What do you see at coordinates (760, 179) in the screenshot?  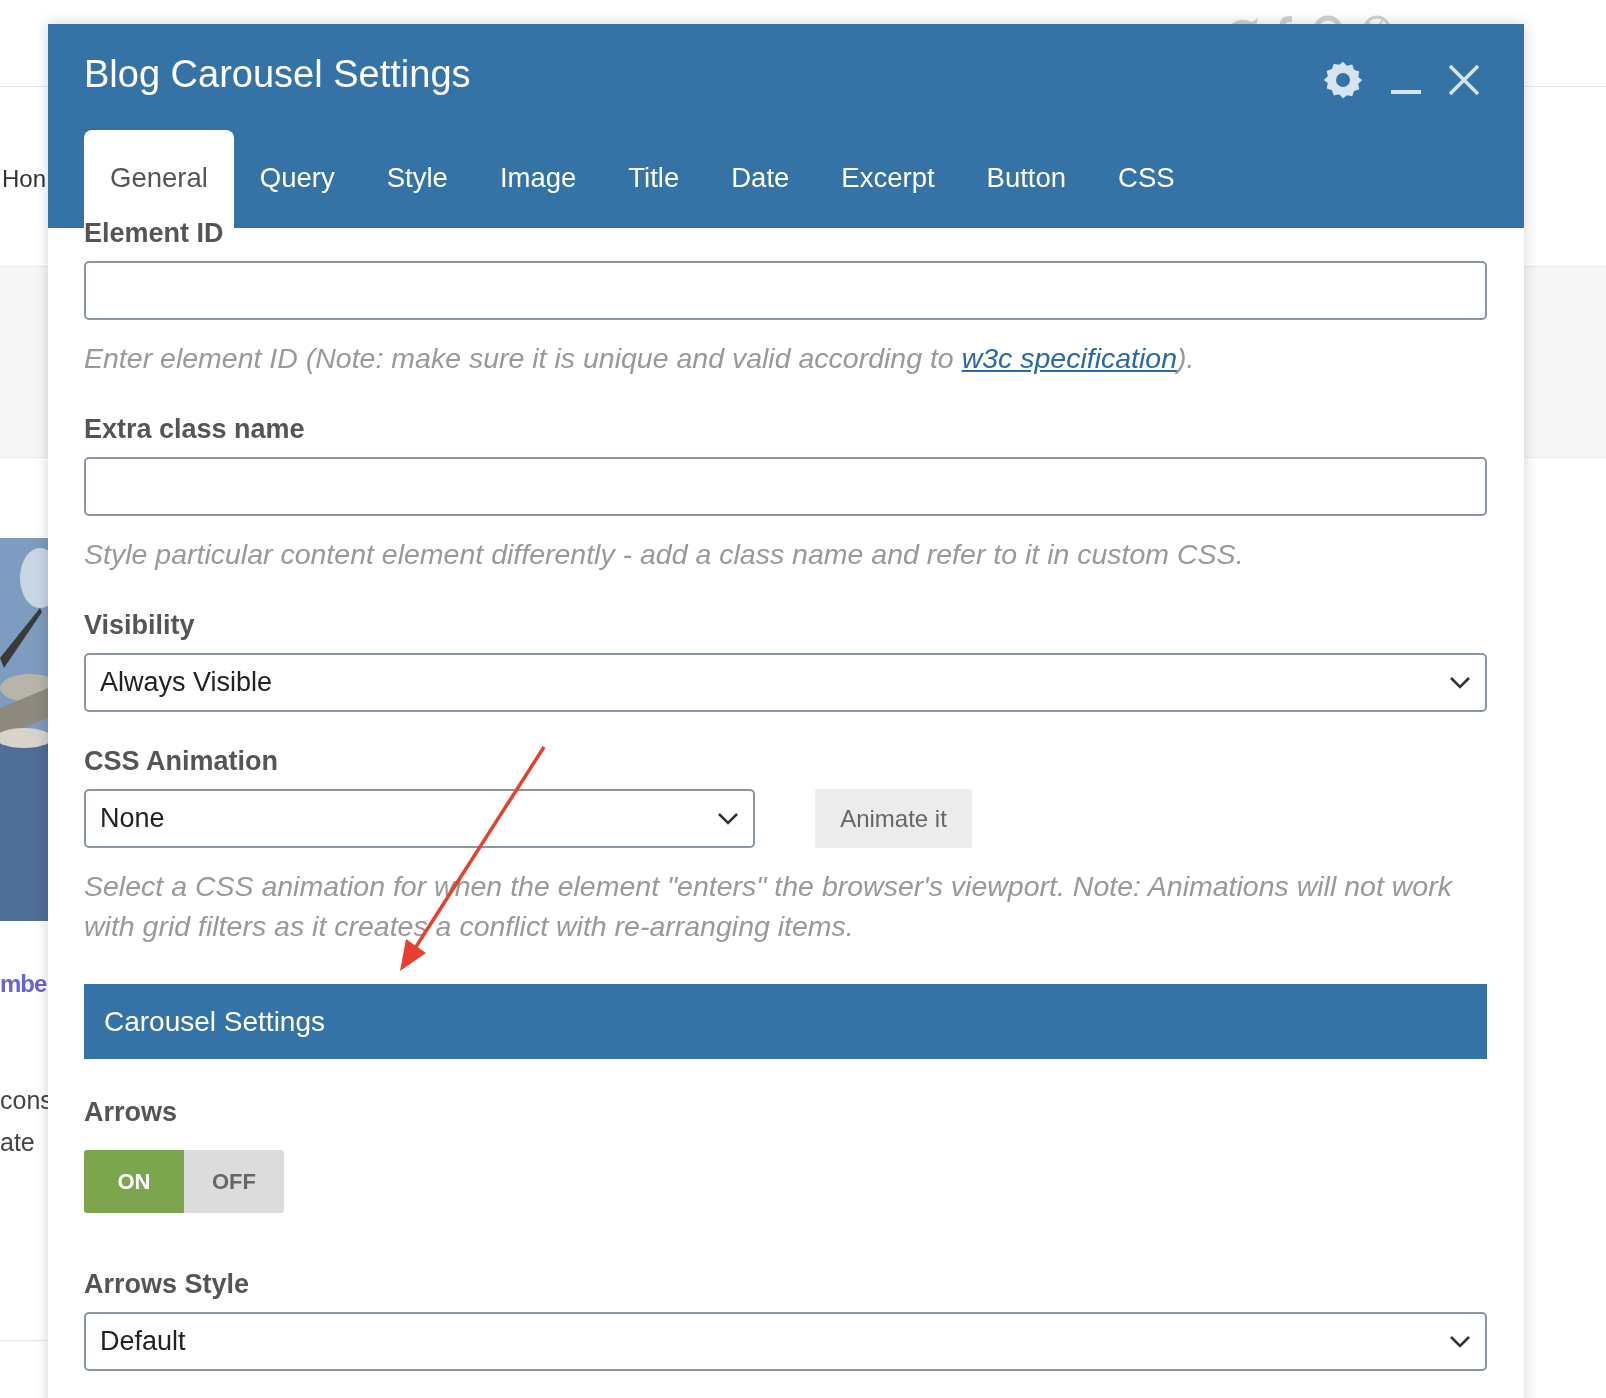 I see `tab: Date` at bounding box center [760, 179].